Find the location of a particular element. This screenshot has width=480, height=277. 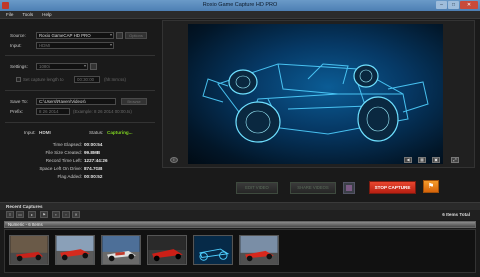

prefix-input: 8 26 2014 is located at coordinates (53, 111).